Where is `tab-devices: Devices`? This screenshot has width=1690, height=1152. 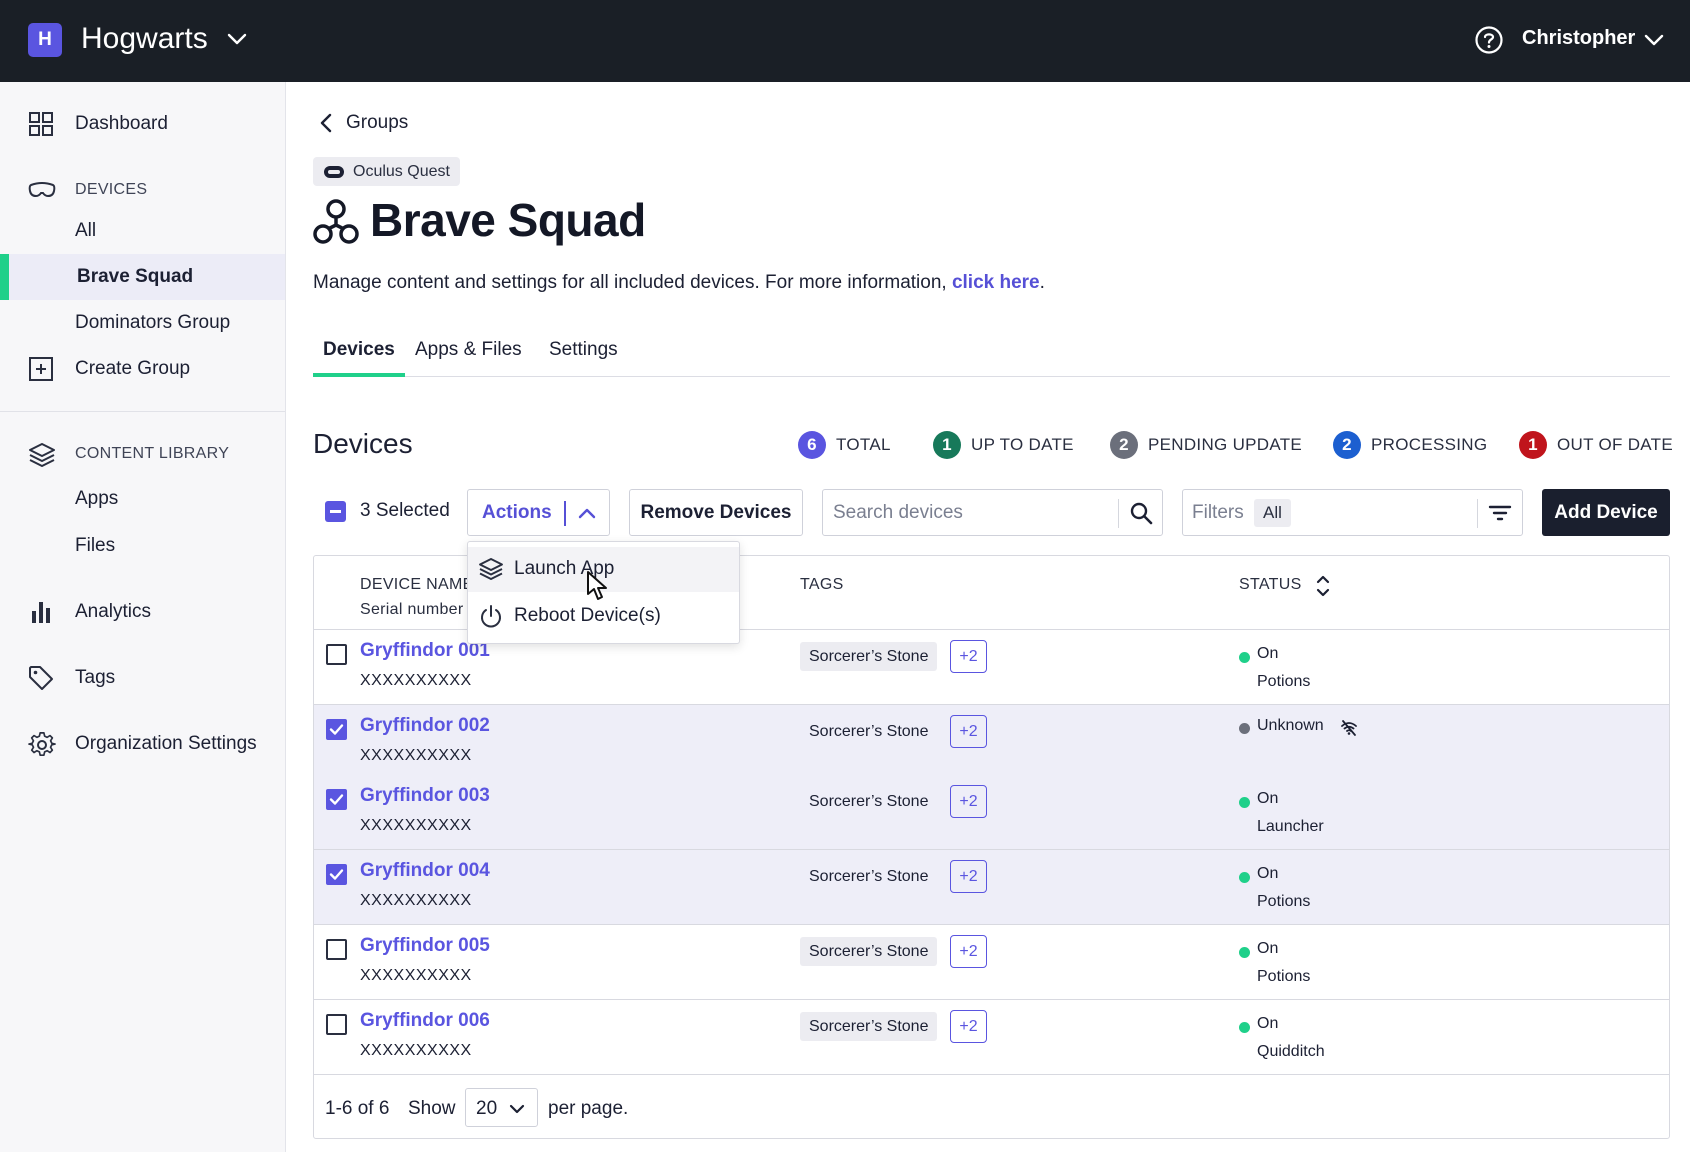
tab-devices: Devices is located at coordinates (359, 355).